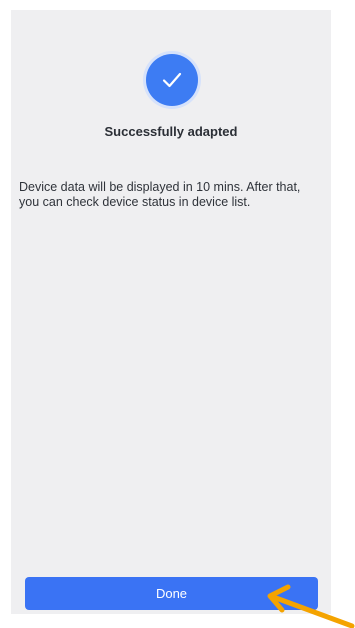 The image size is (355, 628). Describe the element at coordinates (172, 80) in the screenshot. I see `checkmark-icon` at that location.